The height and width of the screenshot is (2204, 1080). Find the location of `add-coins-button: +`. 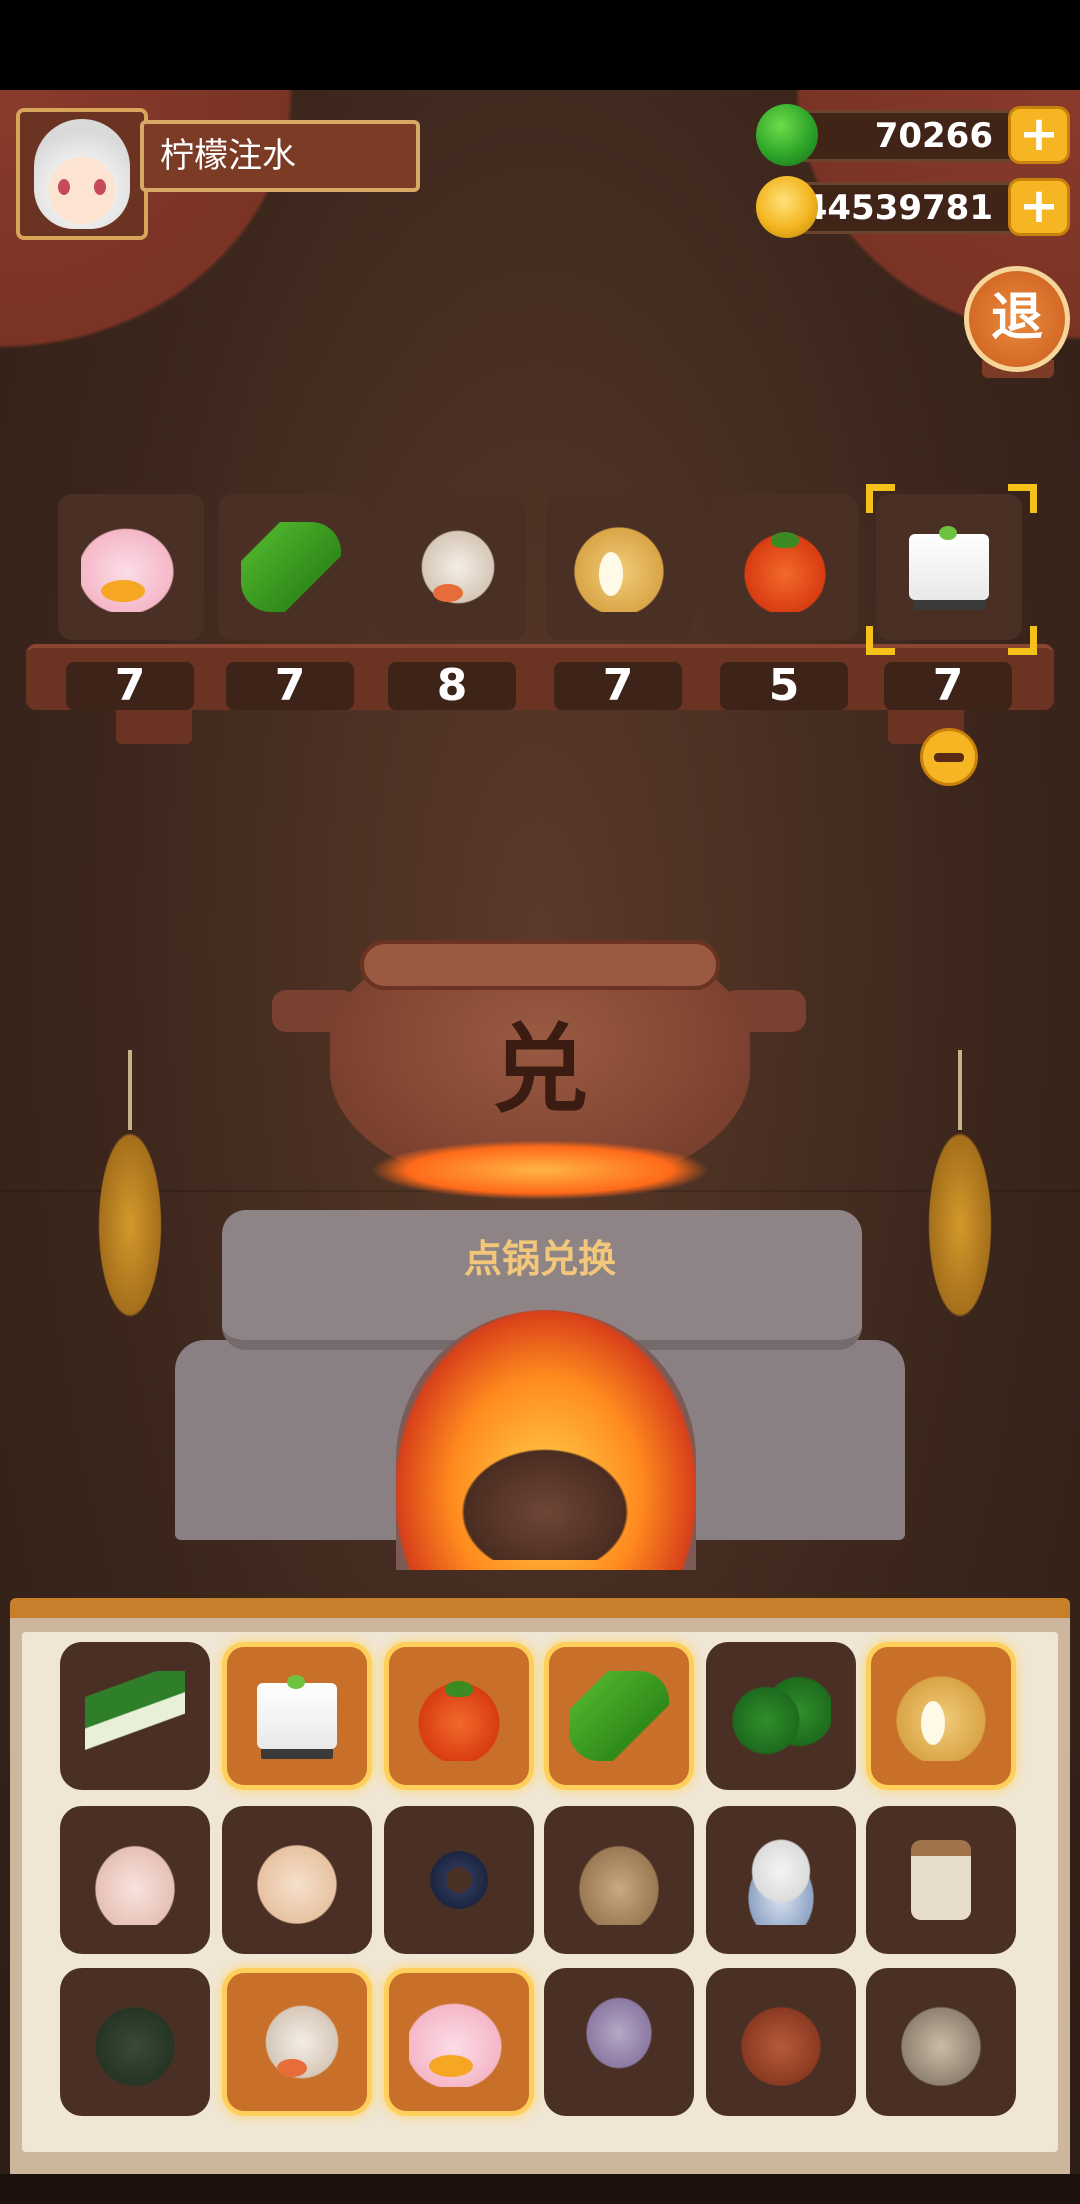

add-coins-button: + is located at coordinates (1039, 207).